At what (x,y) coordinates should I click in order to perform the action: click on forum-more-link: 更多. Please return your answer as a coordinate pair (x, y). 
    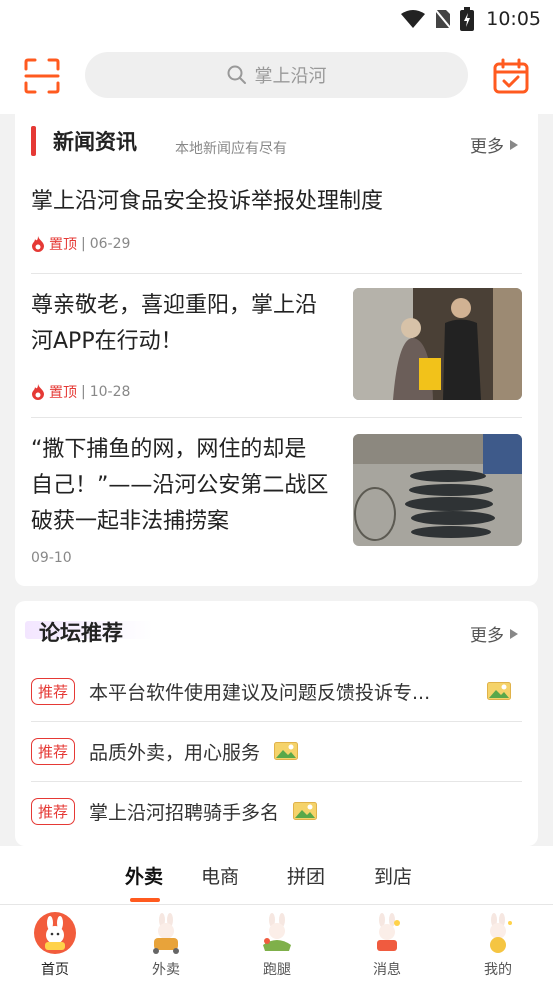
    Looking at the image, I should click on (494, 633).